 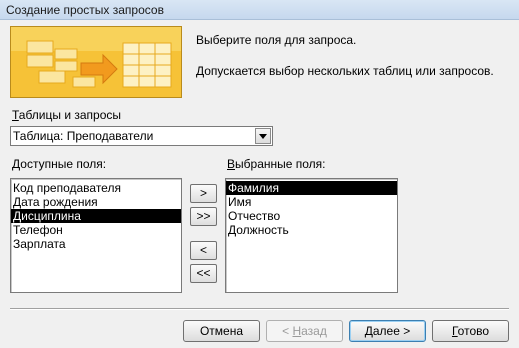 What do you see at coordinates (15, 115) in the screenshot?
I see `tables-label-accel: Т` at bounding box center [15, 115].